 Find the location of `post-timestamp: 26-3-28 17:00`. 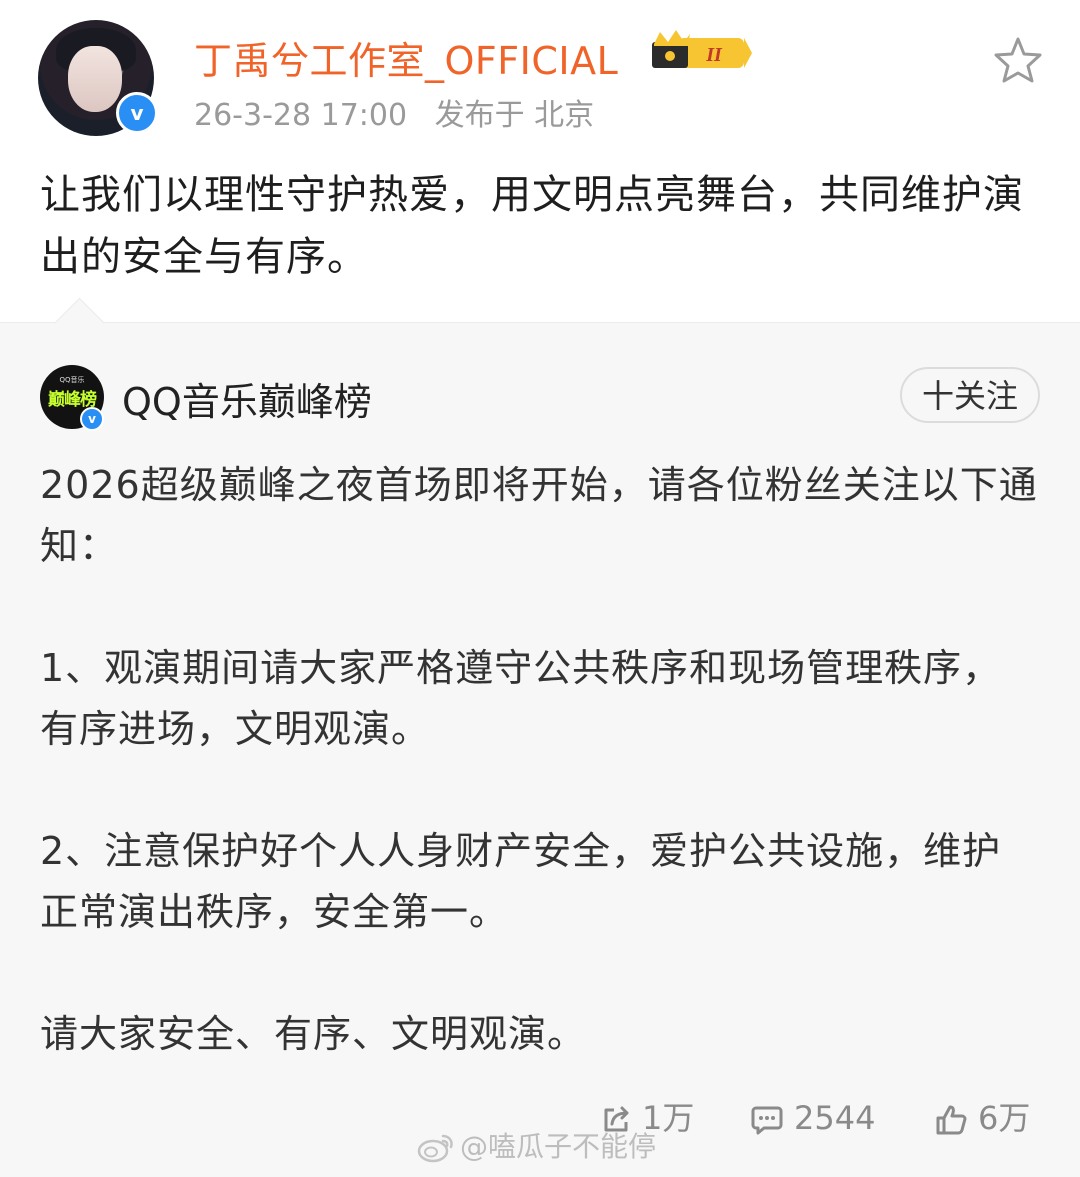

post-timestamp: 26-3-28 17:00 is located at coordinates (301, 115).